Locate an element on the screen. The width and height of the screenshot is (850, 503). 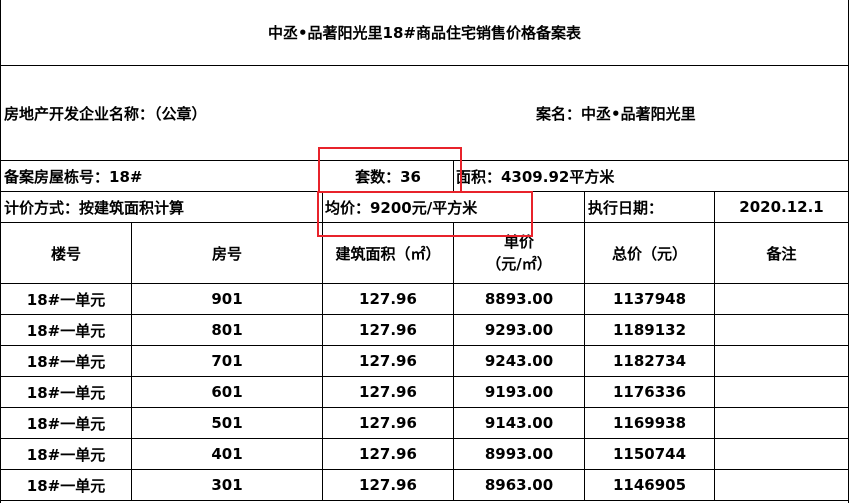
row-unit-price-cell: 8963.00 is located at coordinates (519, 485).